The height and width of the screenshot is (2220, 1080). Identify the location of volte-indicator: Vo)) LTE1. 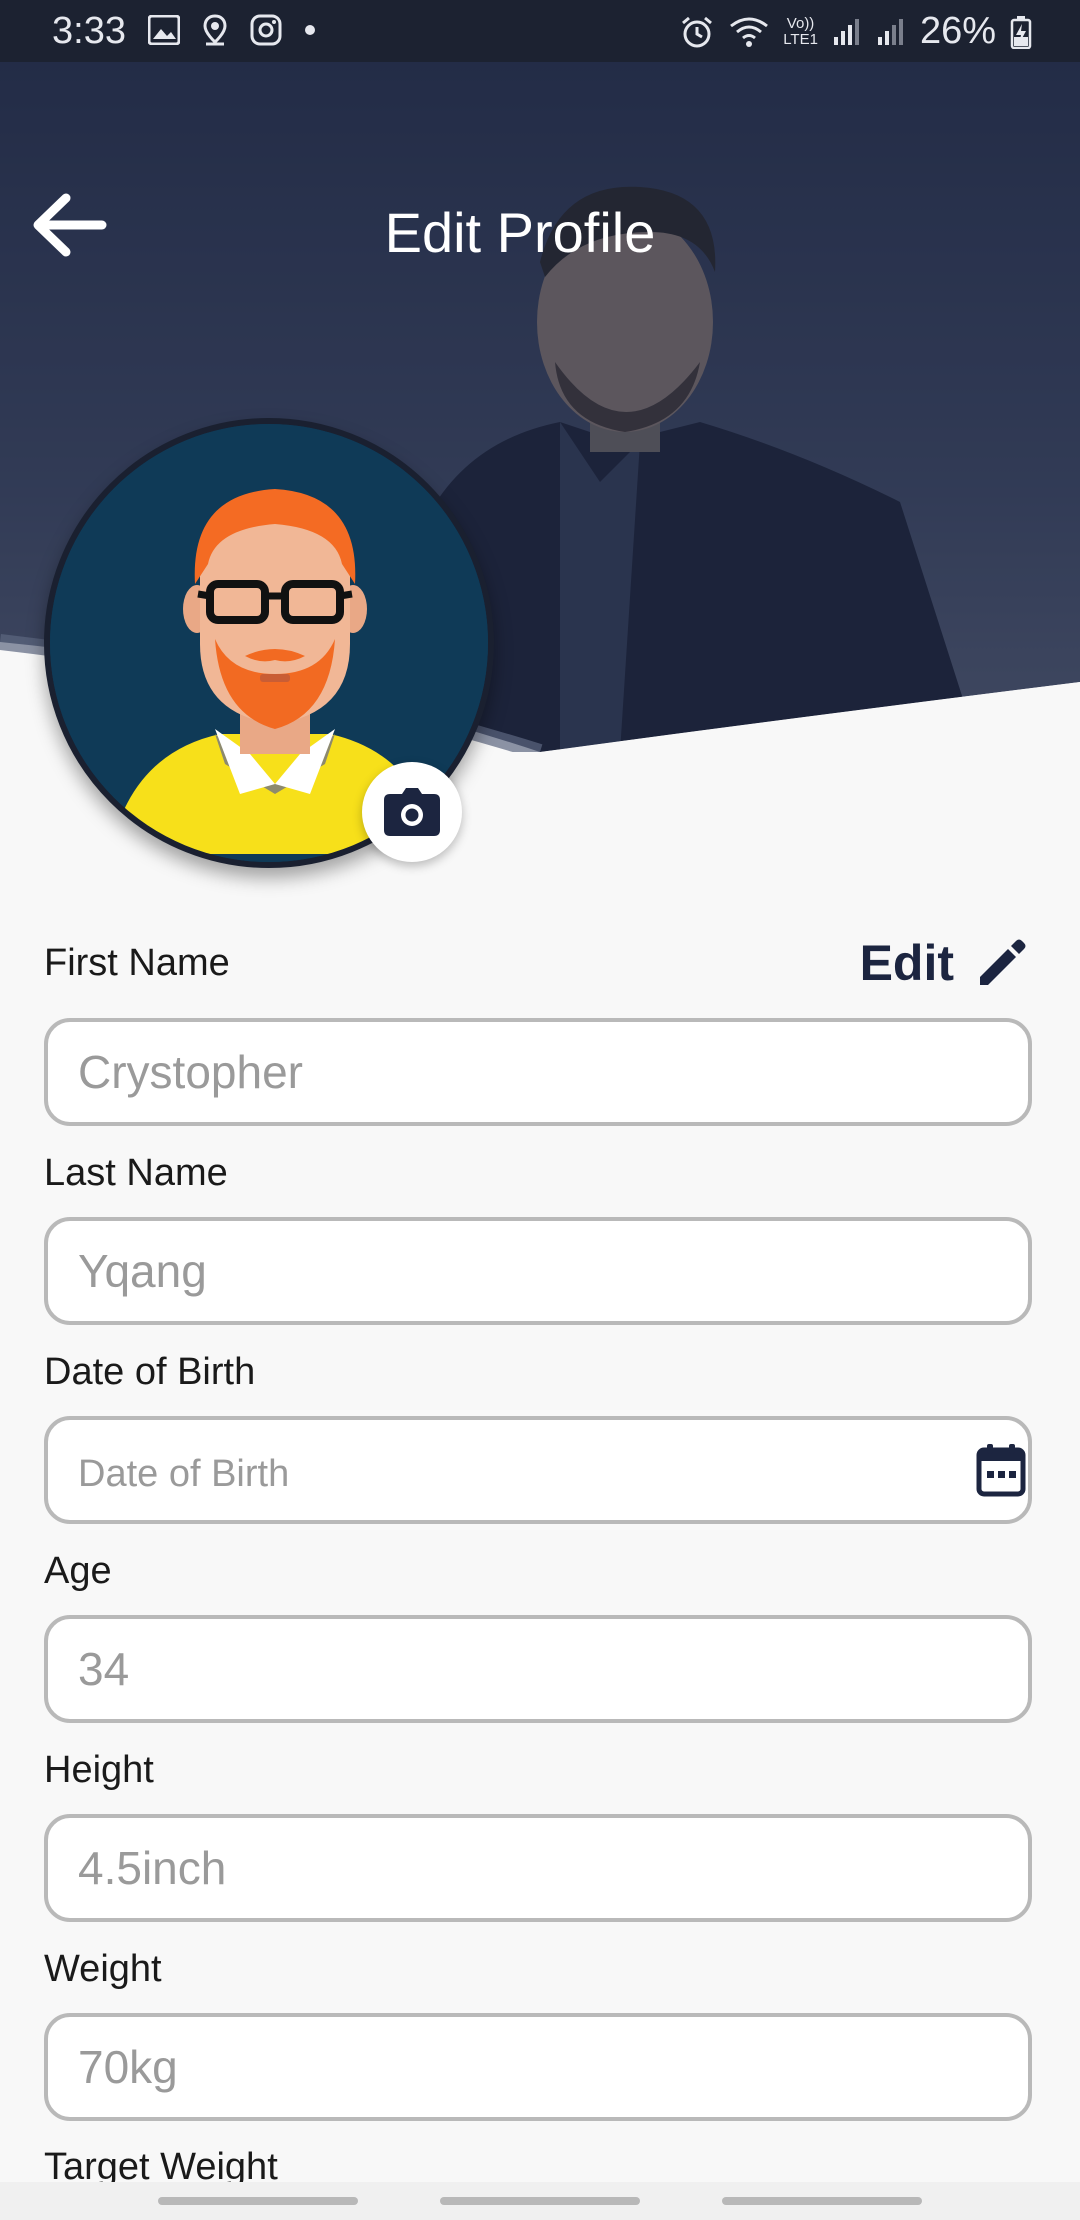
(800, 31).